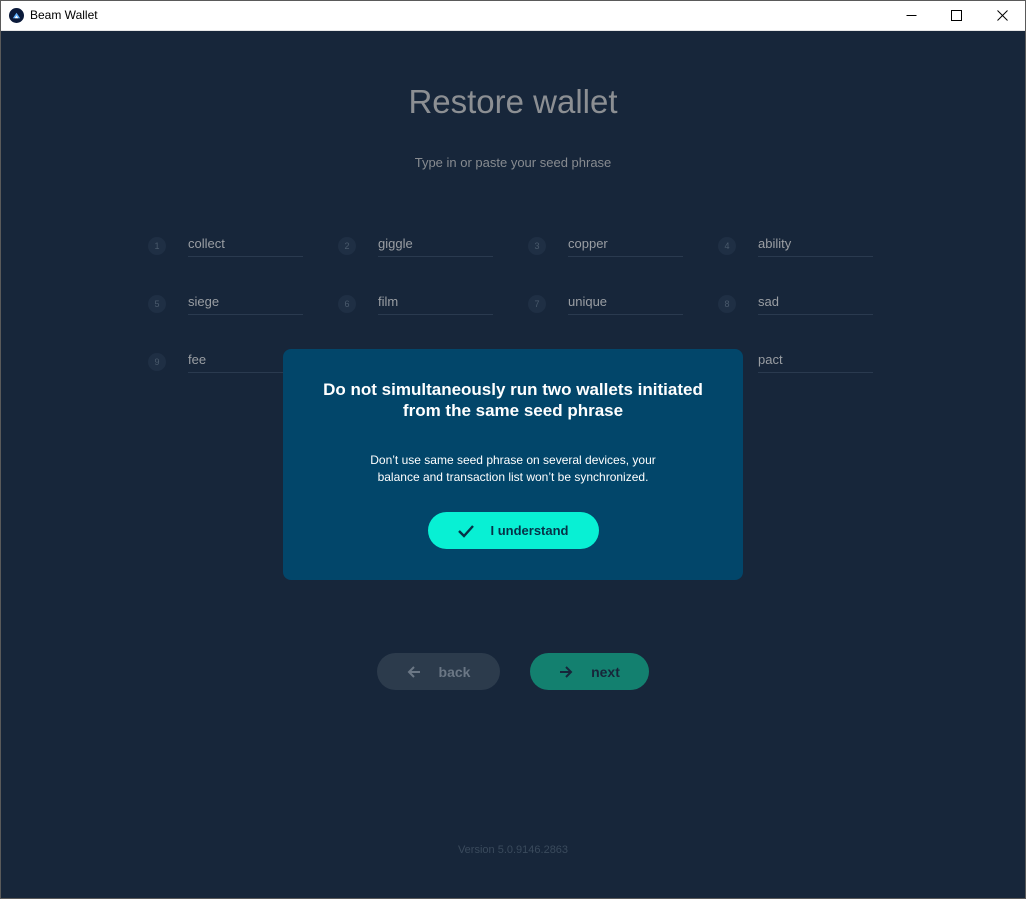  I want to click on minimize-button, so click(911, 15).